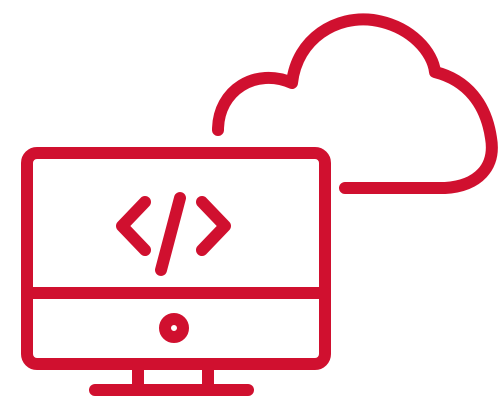 Image resolution: width=503 pixels, height=405 pixels. I want to click on power-button-icon, so click(174, 328).